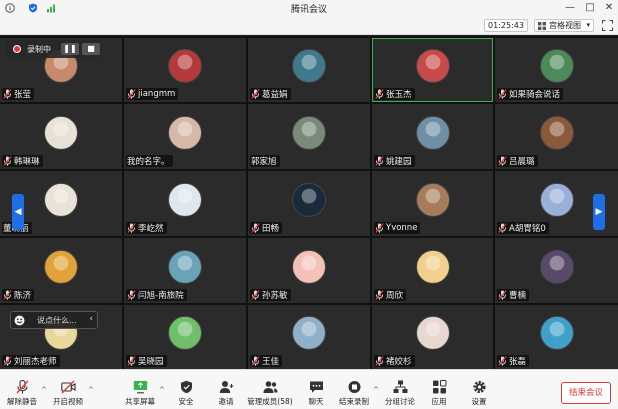 The width and height of the screenshot is (618, 409). I want to click on pause-recording-button: ❚❚, so click(70, 49).